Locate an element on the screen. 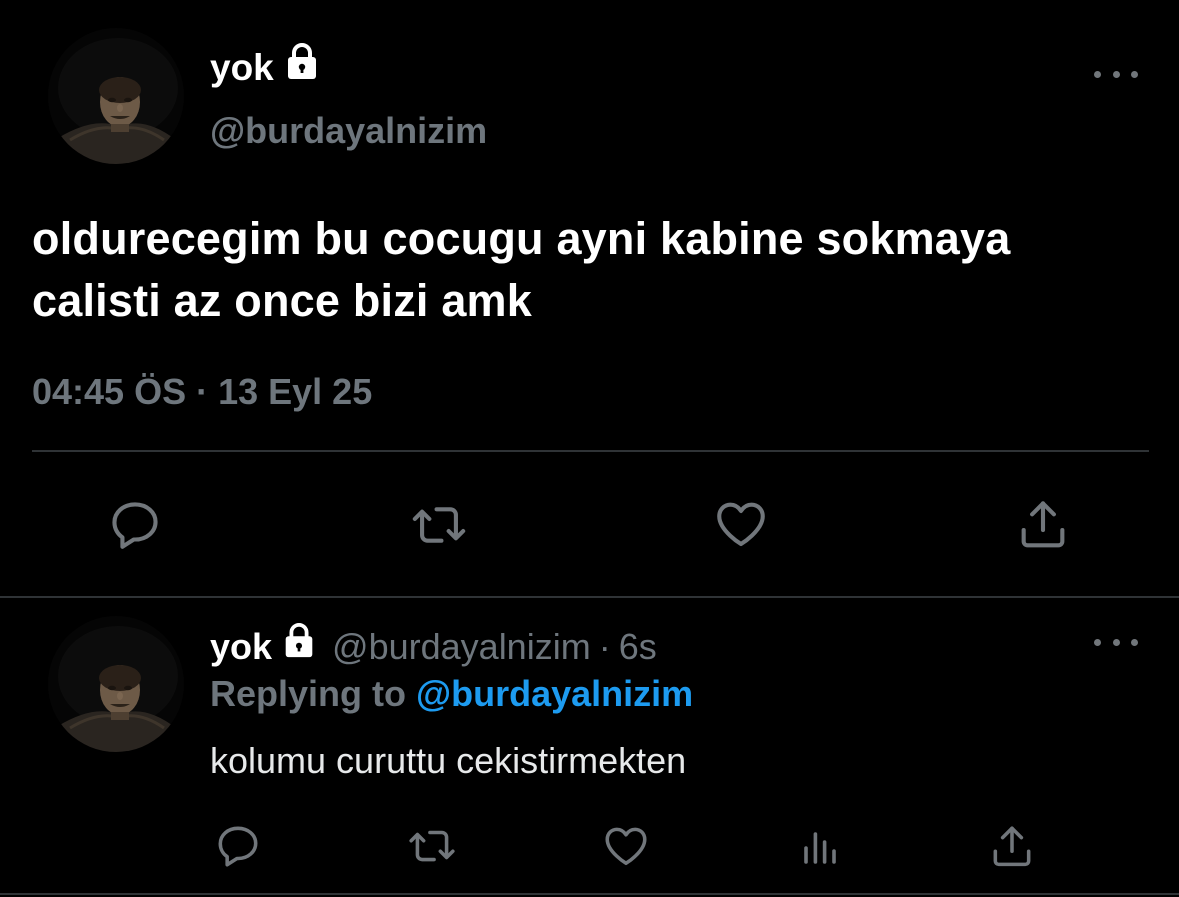 Image resolution: width=1179 pixels, height=897 pixels. display-name: yok is located at coordinates (266, 68).